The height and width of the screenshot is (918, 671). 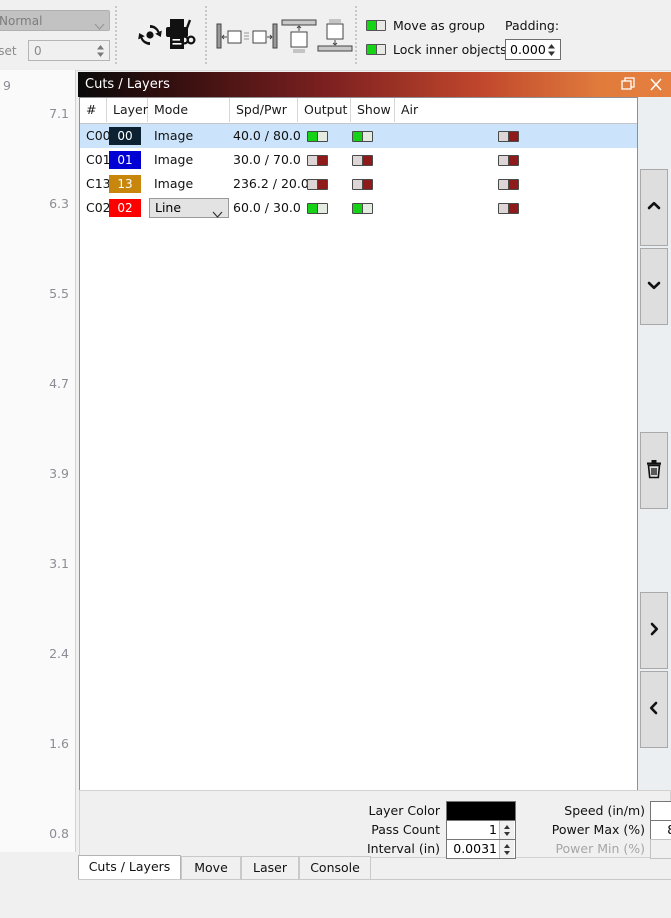 What do you see at coordinates (127, 110) in the screenshot?
I see `column-header-layer: Layer` at bounding box center [127, 110].